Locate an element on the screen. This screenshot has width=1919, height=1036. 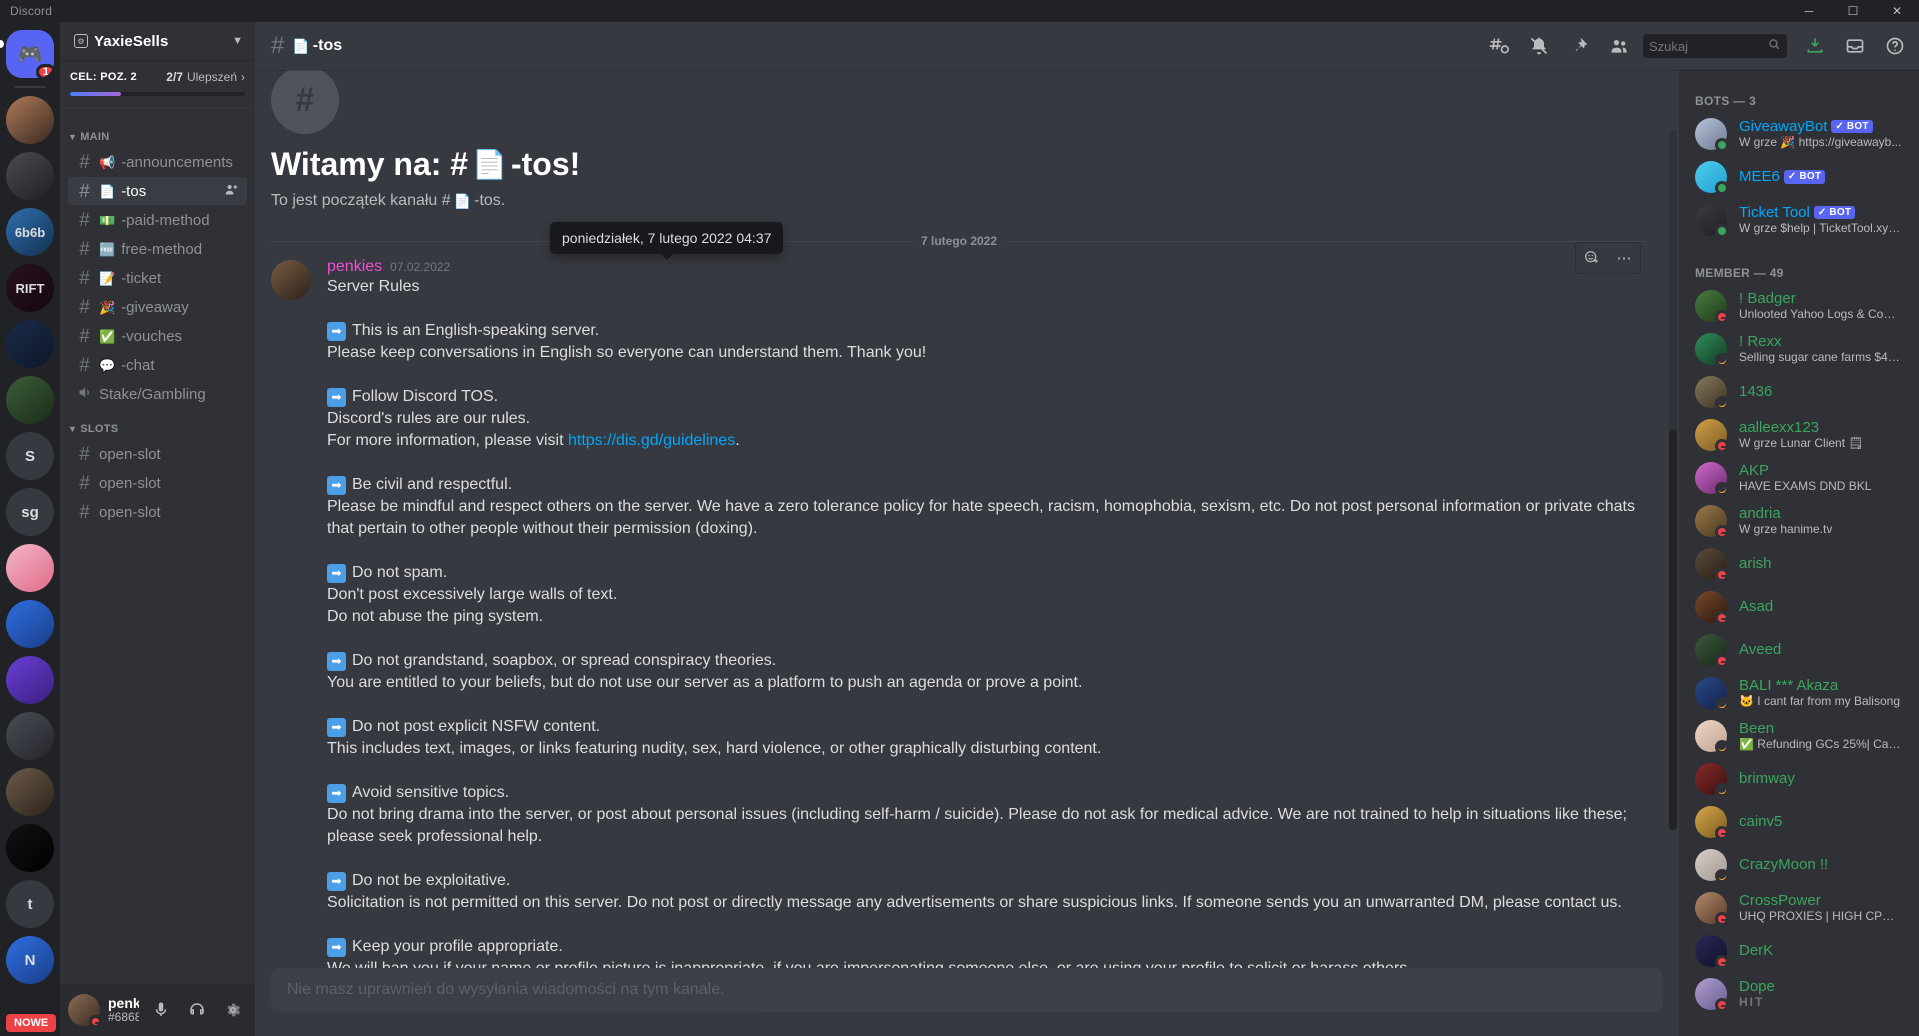
server-avatar-6b6b: 6b6b is located at coordinates (30, 232).